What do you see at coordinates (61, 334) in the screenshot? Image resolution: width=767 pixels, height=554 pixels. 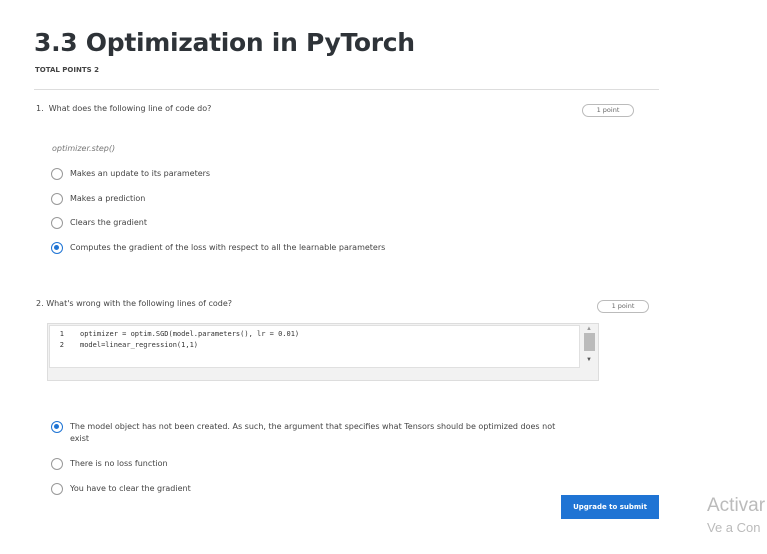 I see `line-number: 1` at bounding box center [61, 334].